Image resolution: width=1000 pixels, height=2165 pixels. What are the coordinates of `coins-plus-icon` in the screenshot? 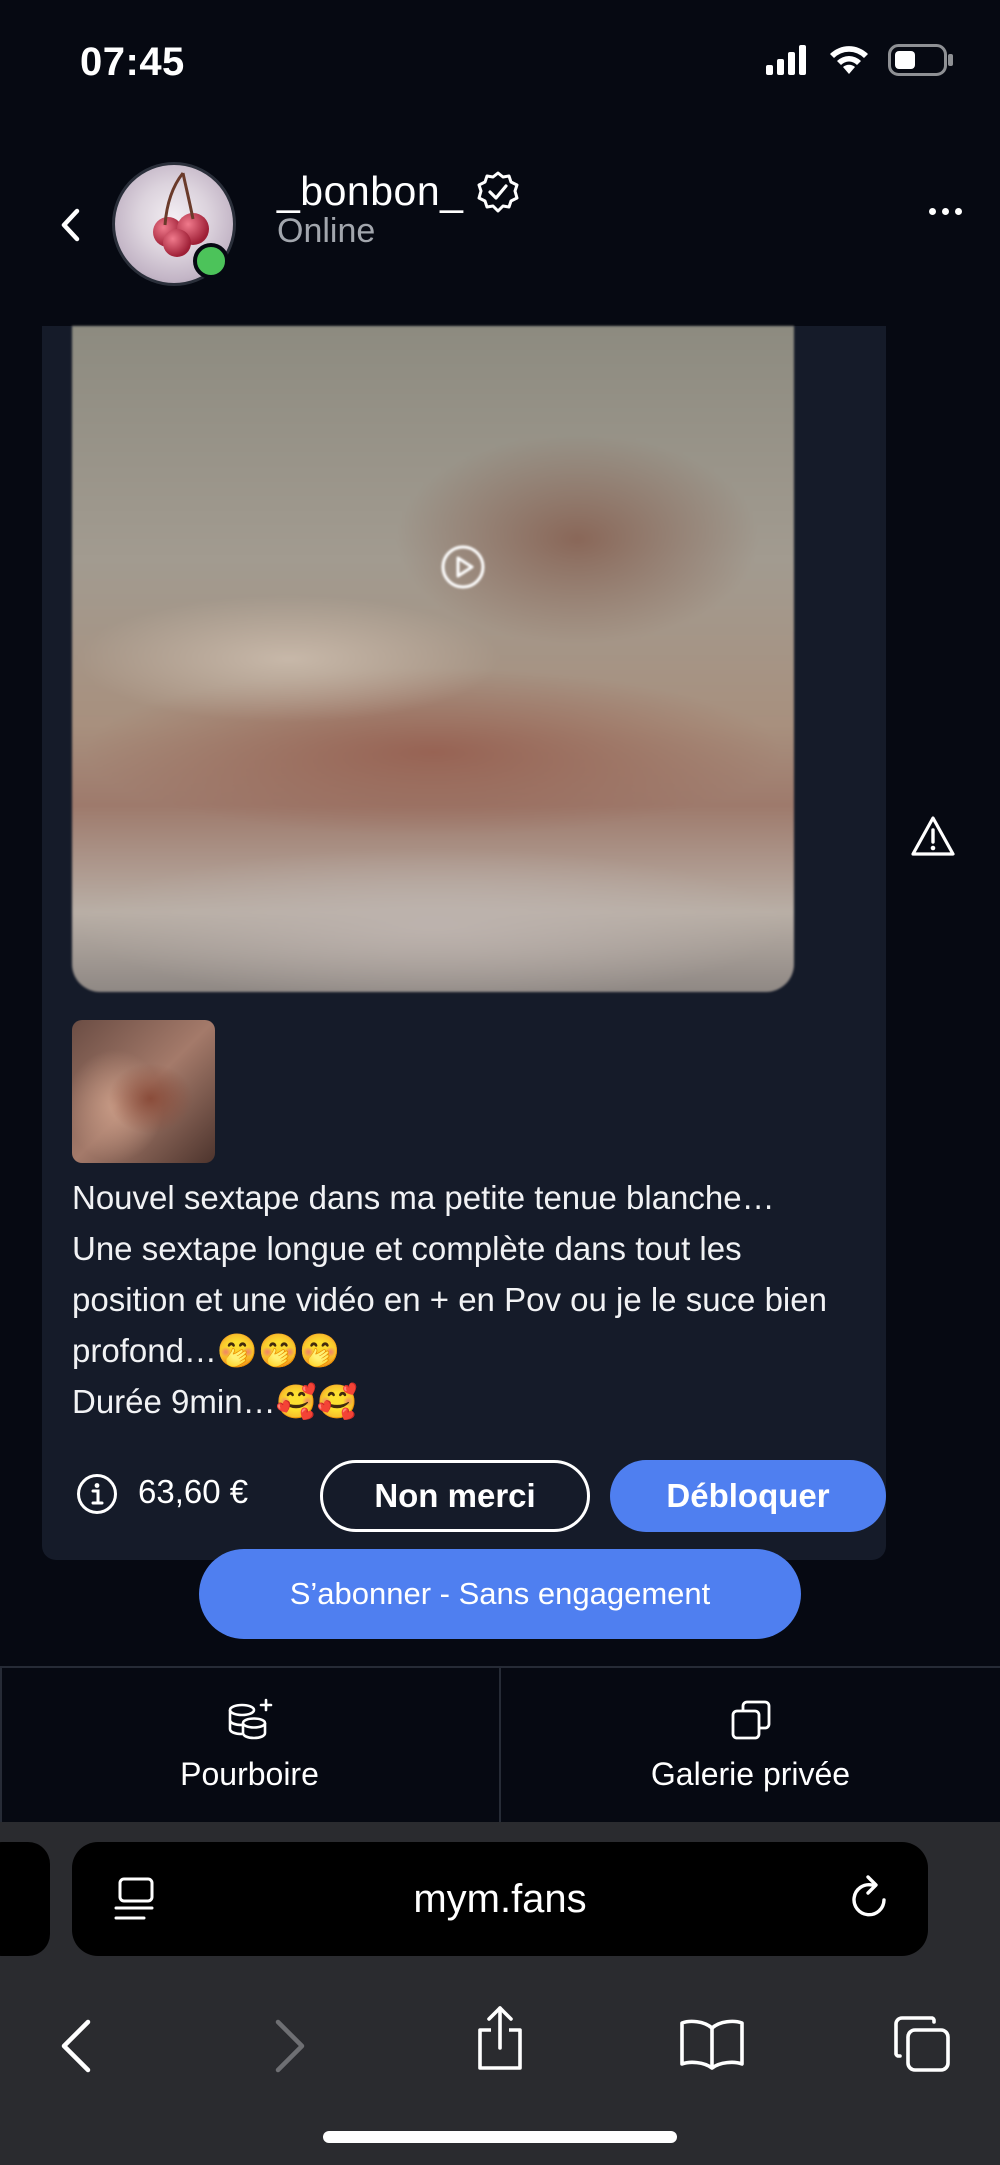 It's located at (250, 1718).